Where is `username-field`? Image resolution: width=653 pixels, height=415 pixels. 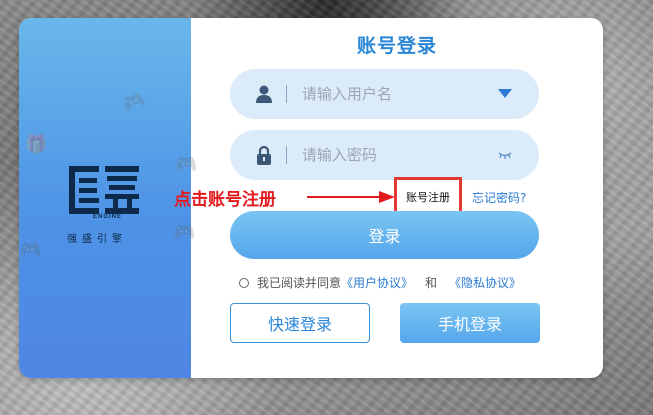 username-field is located at coordinates (384, 94).